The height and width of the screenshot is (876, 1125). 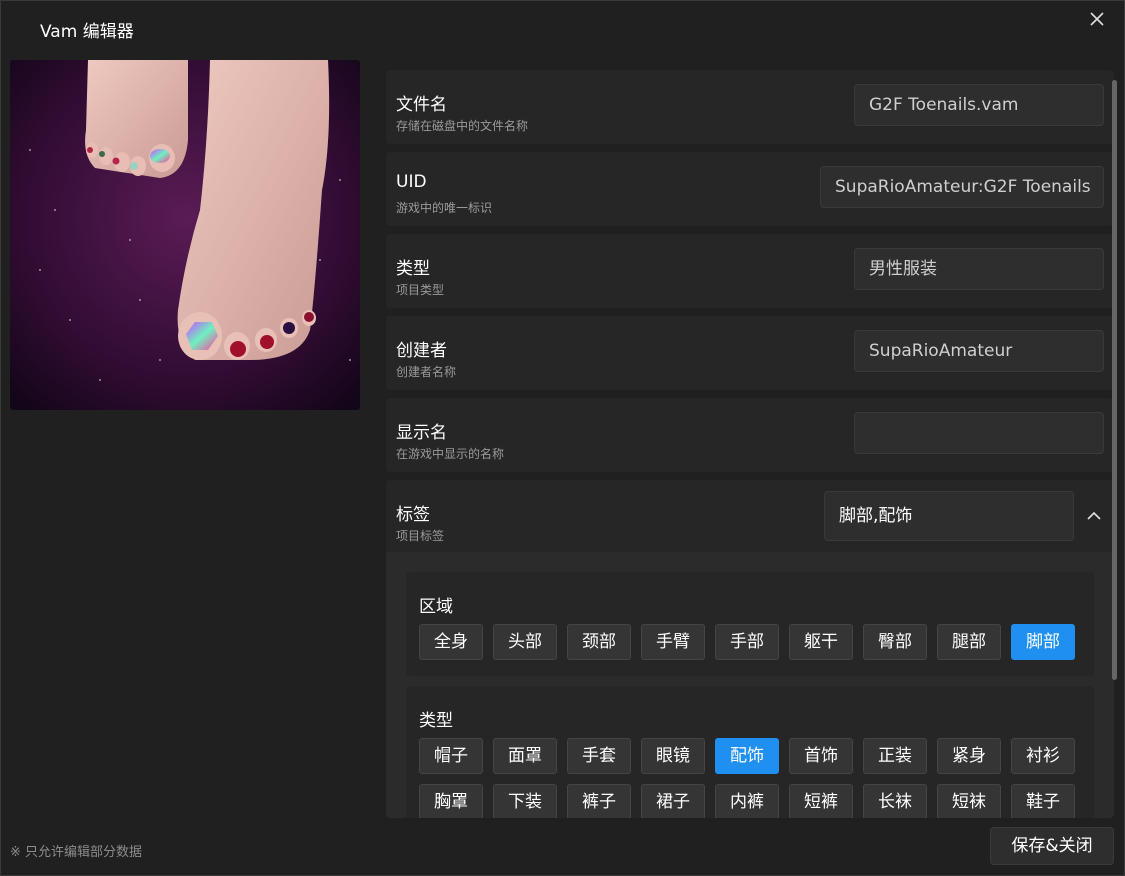 What do you see at coordinates (821, 756) in the screenshot?
I see `tag-chip: 首饰` at bounding box center [821, 756].